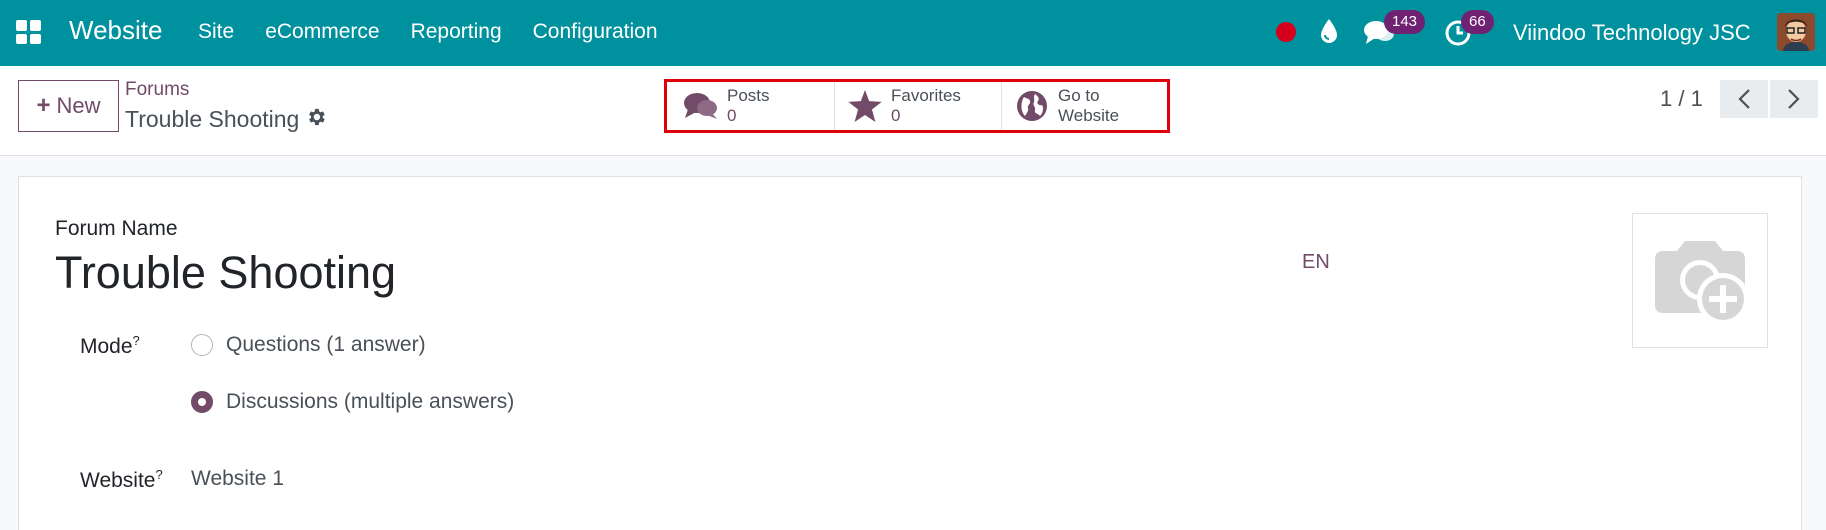 The image size is (1826, 530). I want to click on website-field-value: Website 1, so click(237, 479).